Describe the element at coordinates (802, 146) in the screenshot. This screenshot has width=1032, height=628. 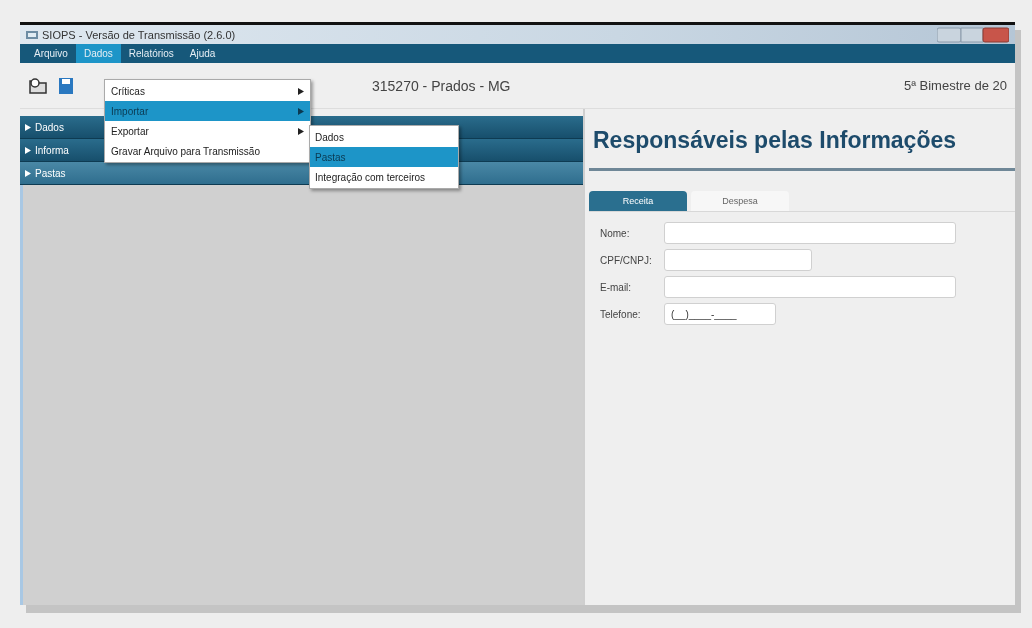
I see `panel-title: Responsáveis pelas Informações` at that location.